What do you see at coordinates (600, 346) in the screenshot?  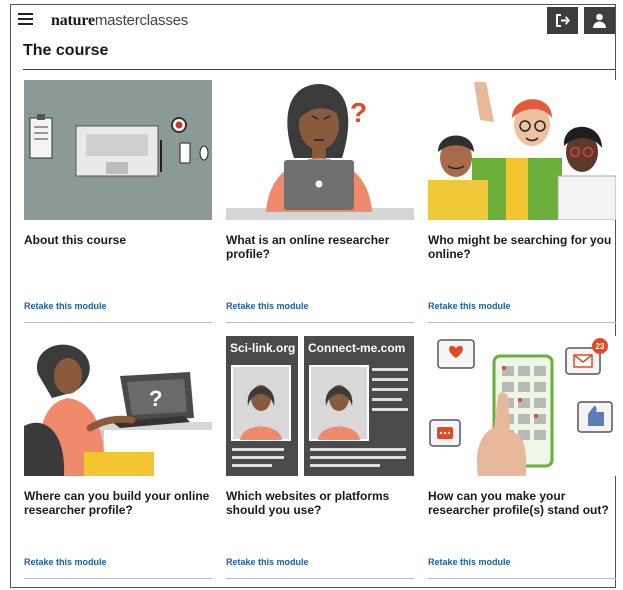 I see `notification-count: 23` at bounding box center [600, 346].